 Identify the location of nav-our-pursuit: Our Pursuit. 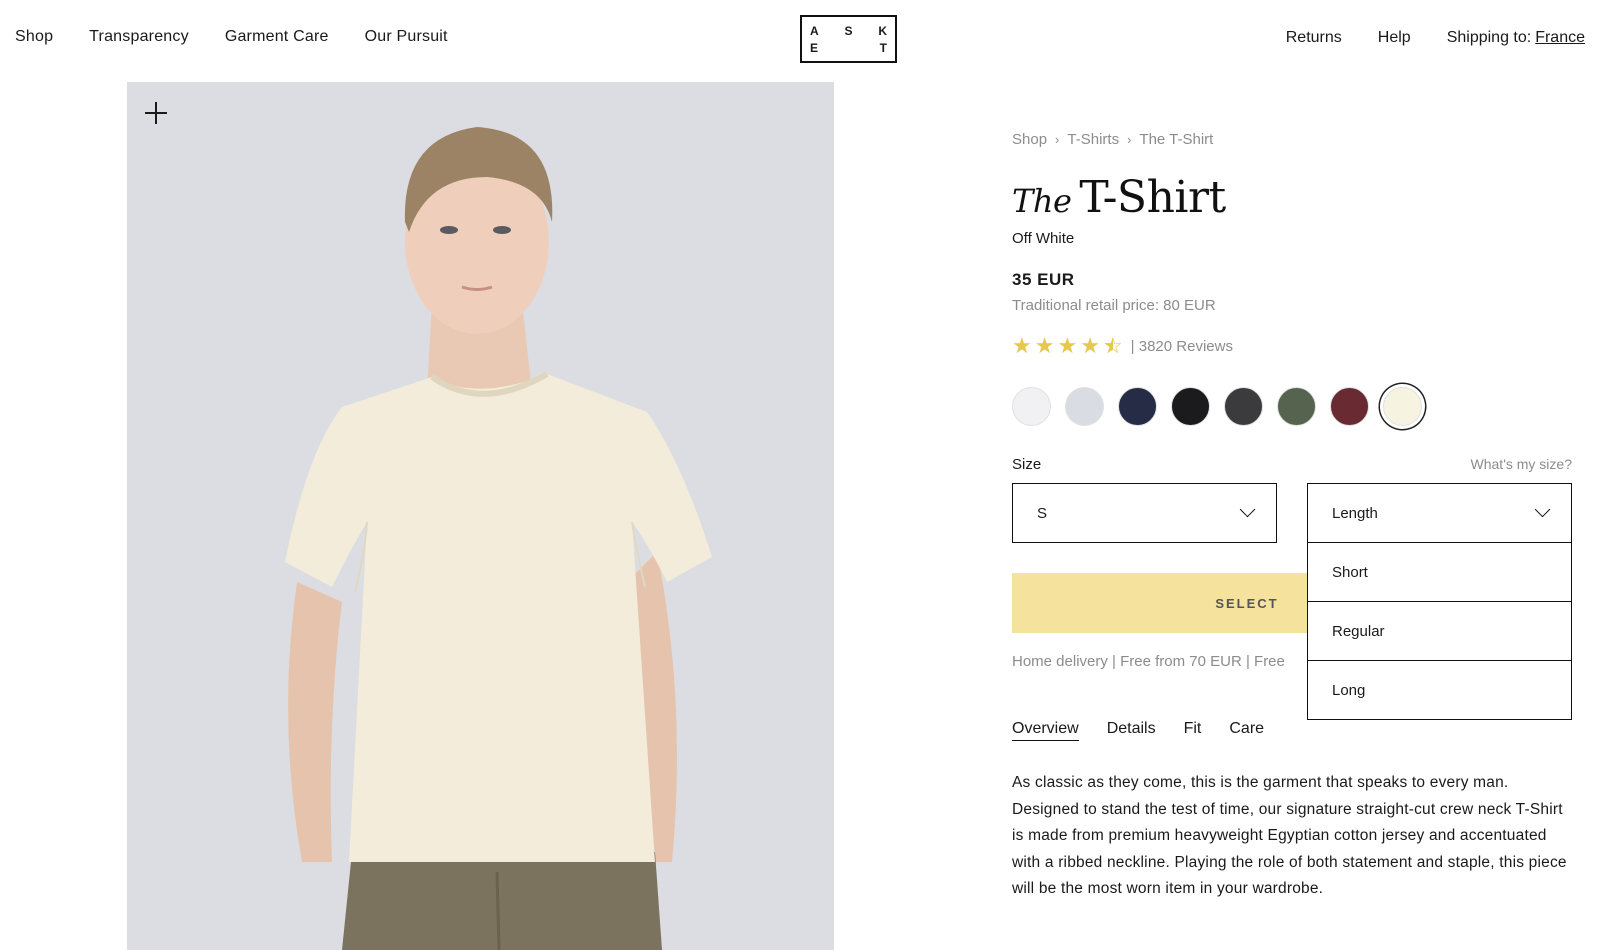
(406, 37).